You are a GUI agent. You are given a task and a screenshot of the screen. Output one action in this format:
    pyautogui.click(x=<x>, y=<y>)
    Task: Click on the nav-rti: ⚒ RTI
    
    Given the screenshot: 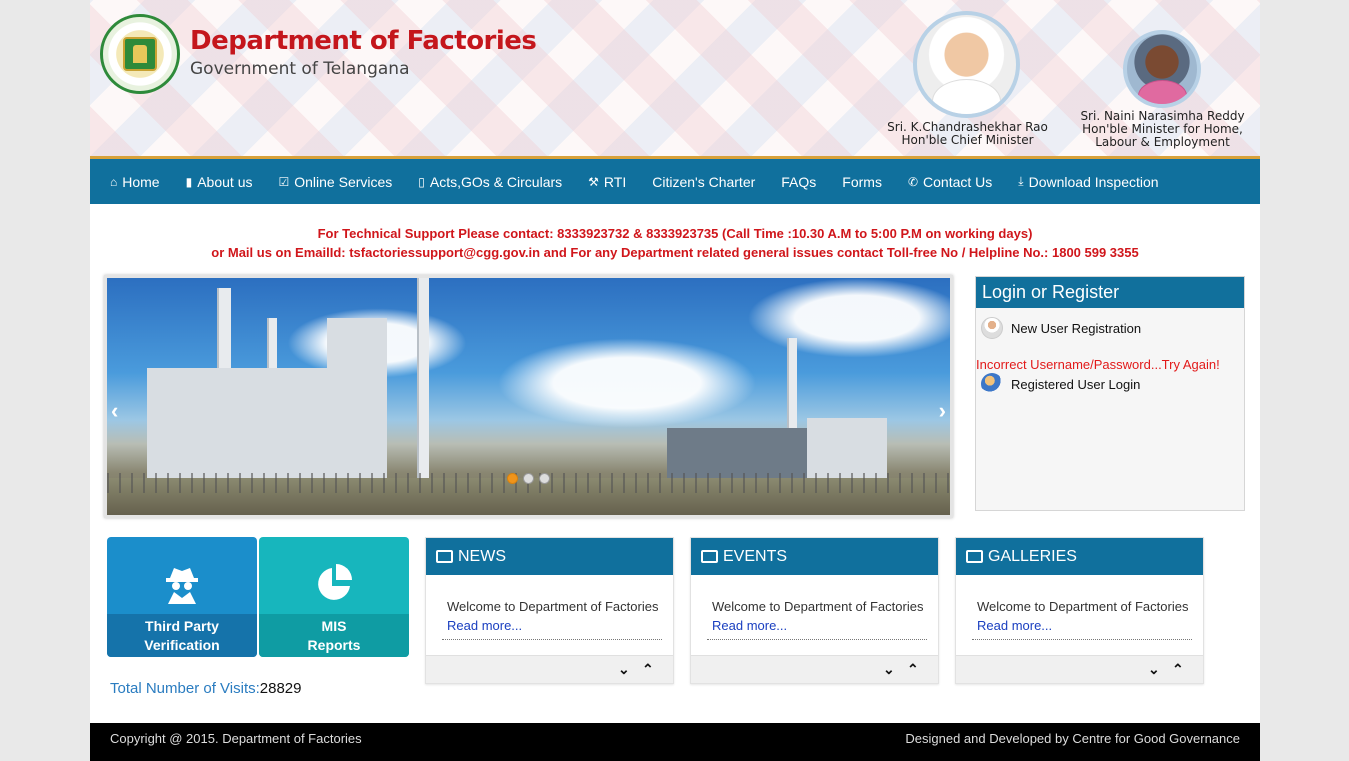 What is the action you would take?
    pyautogui.click(x=607, y=182)
    